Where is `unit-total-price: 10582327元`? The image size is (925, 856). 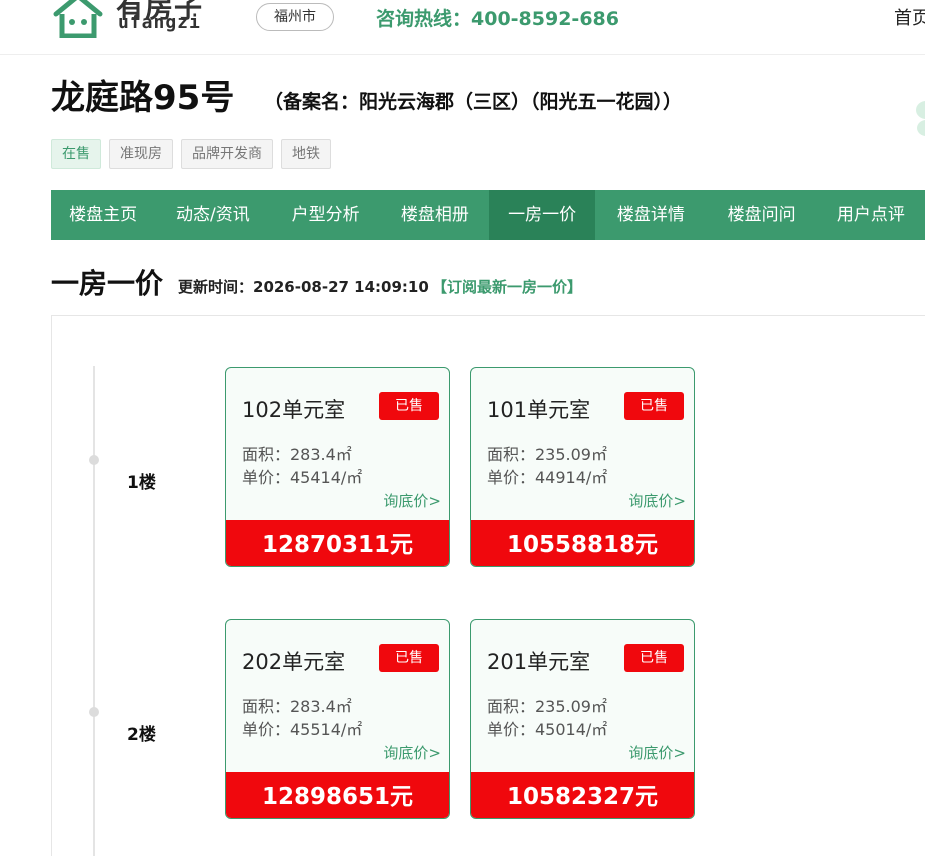
unit-total-price: 10582327元 is located at coordinates (582, 795).